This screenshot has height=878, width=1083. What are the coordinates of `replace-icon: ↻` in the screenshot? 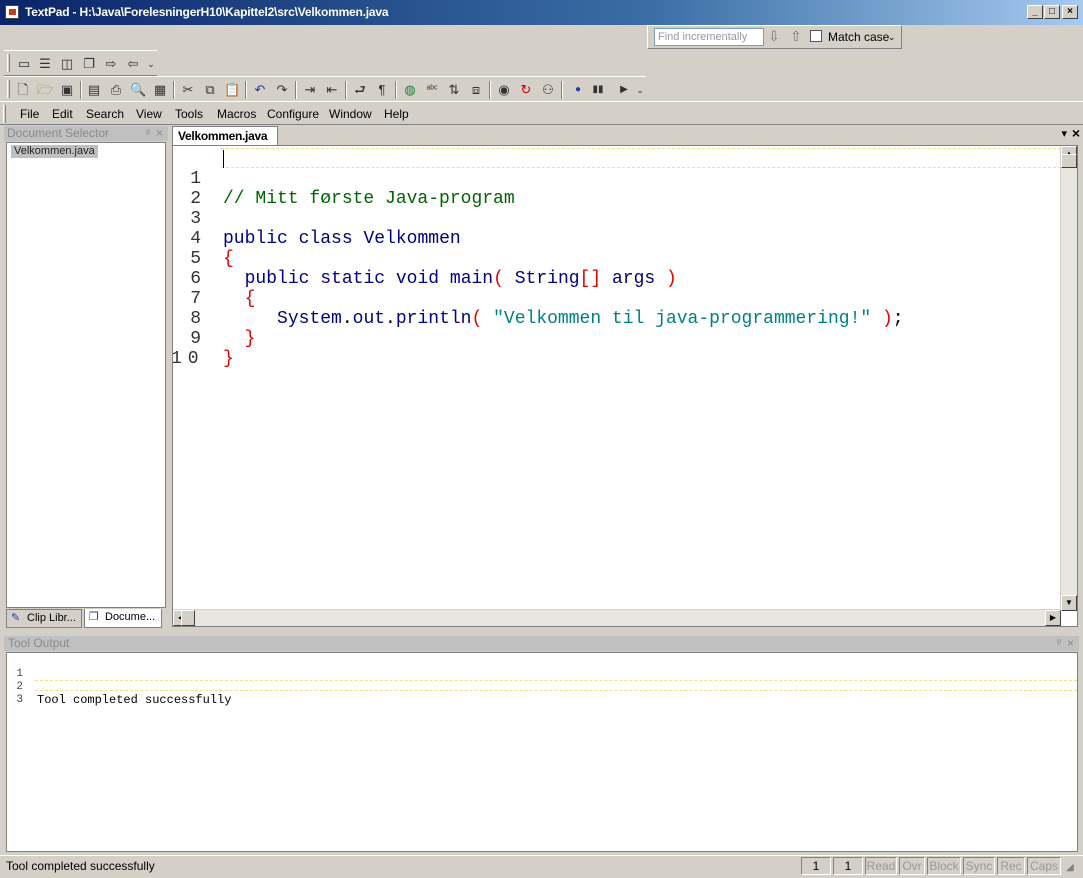 It's located at (526, 90).